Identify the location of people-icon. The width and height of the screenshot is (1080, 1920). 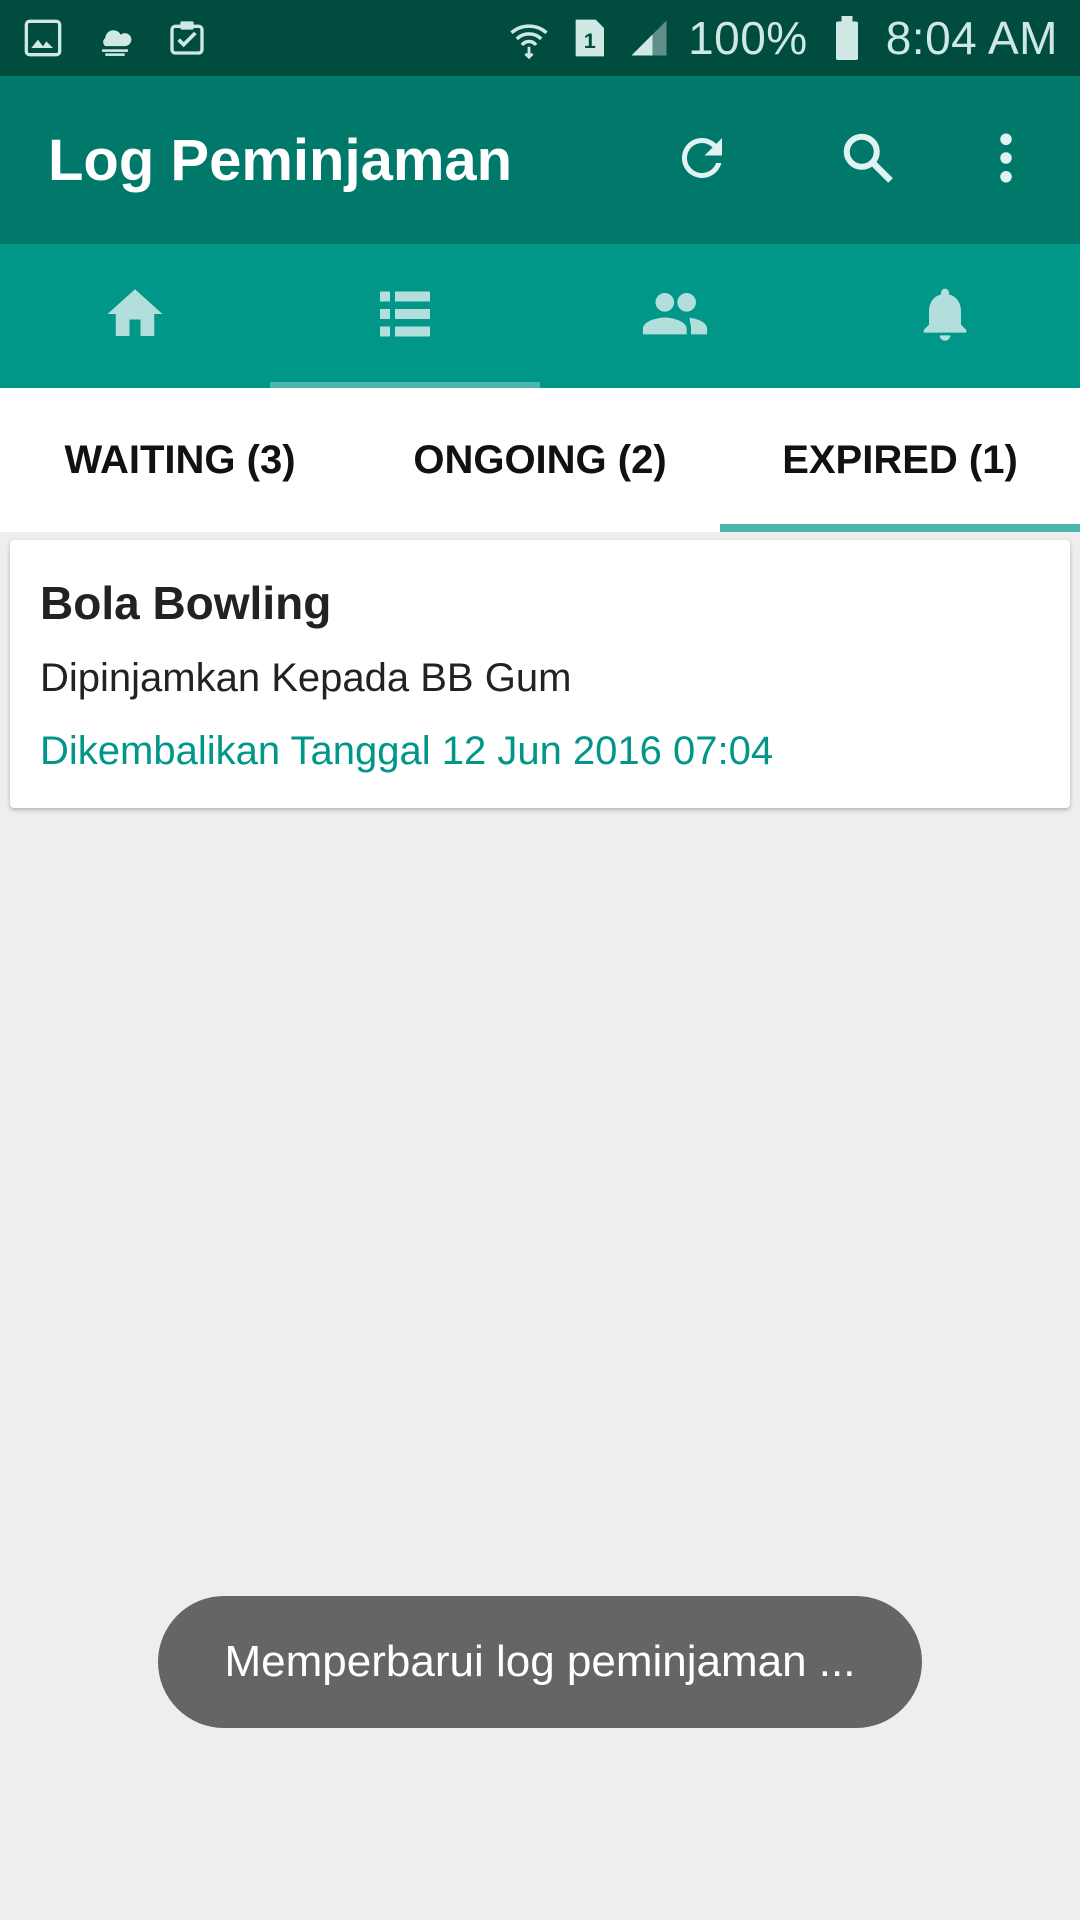
(675, 316).